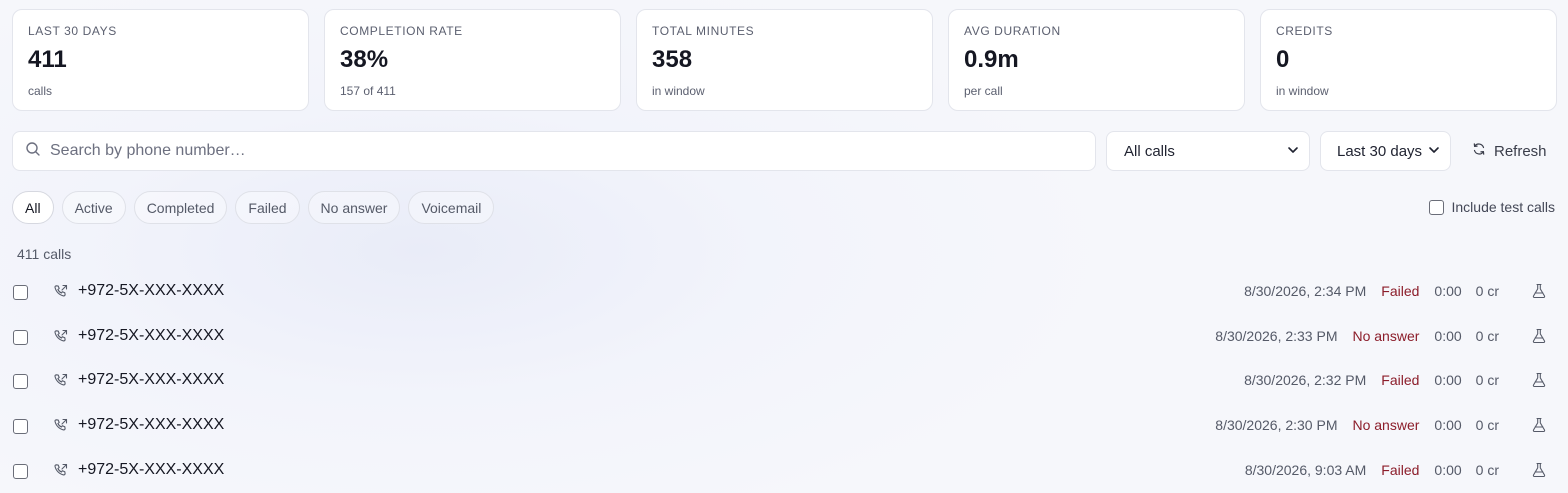 The image size is (1568, 493). I want to click on stat-label: TOTAL MINUTES, so click(703, 31).